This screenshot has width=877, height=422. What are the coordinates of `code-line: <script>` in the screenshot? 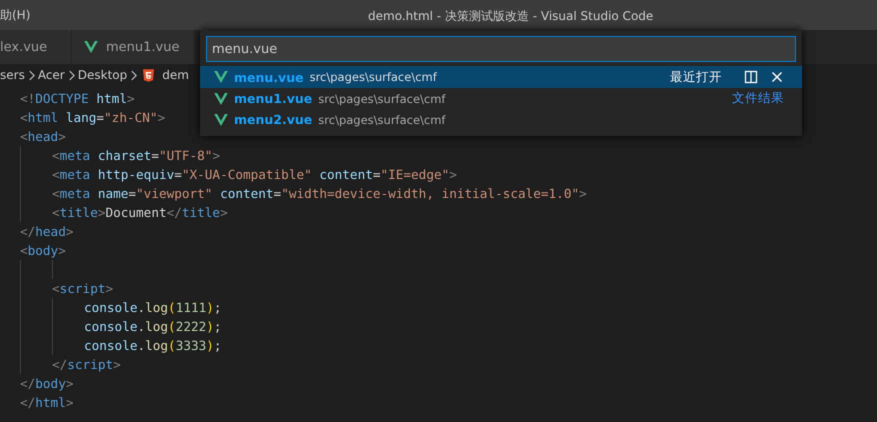 It's located at (83, 289).